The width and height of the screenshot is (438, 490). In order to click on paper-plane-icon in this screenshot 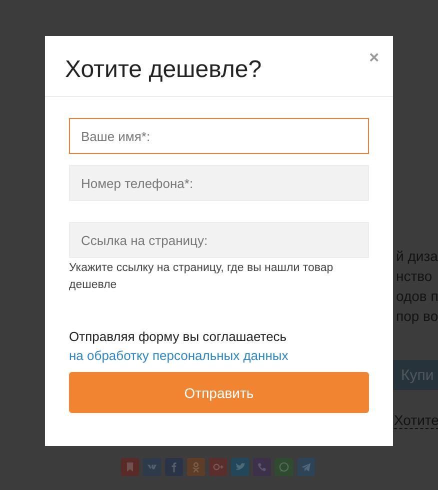, I will do `click(306, 467)`.